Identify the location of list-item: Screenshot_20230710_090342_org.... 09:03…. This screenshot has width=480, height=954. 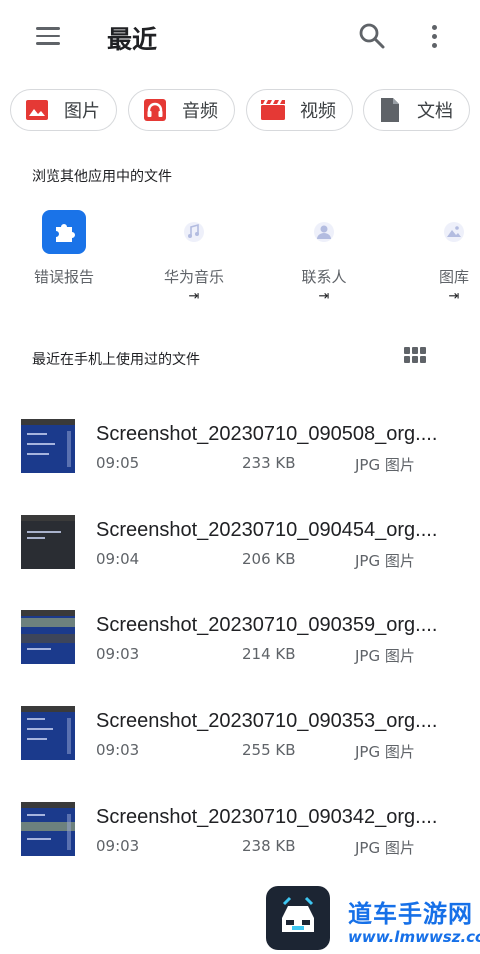
(240, 828).